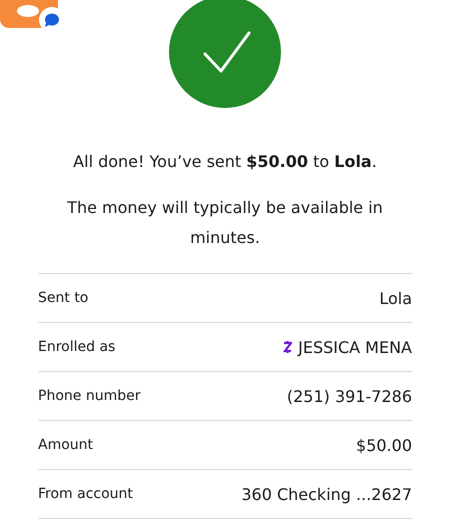  I want to click on zelle-icon, so click(287, 347).